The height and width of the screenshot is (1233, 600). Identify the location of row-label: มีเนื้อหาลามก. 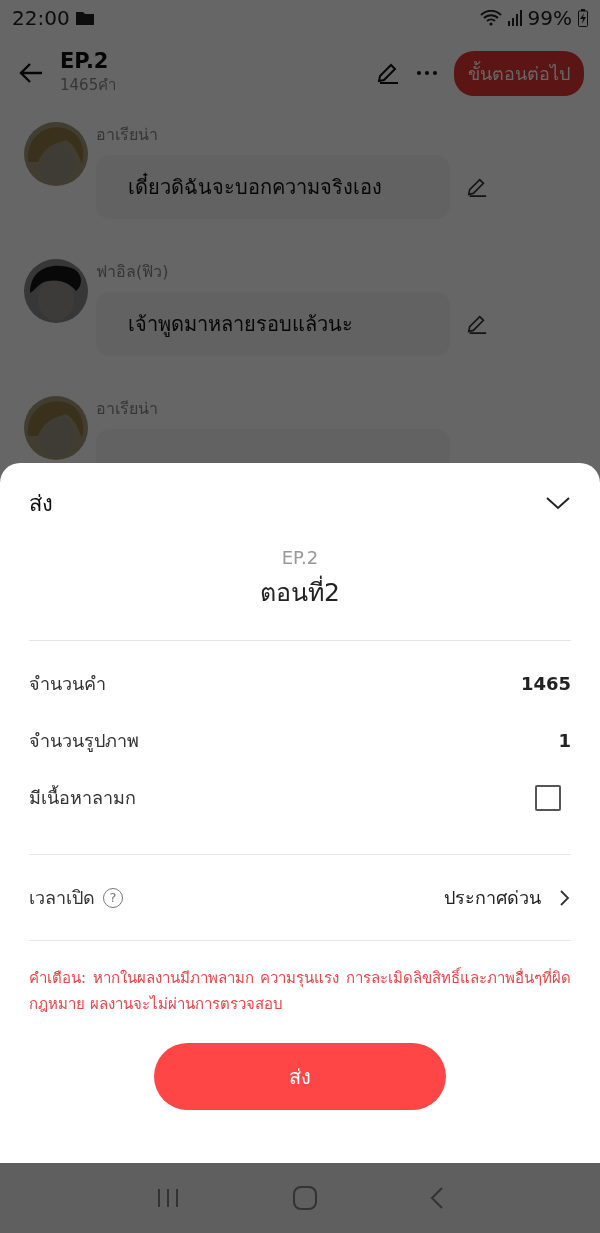
(82, 797).